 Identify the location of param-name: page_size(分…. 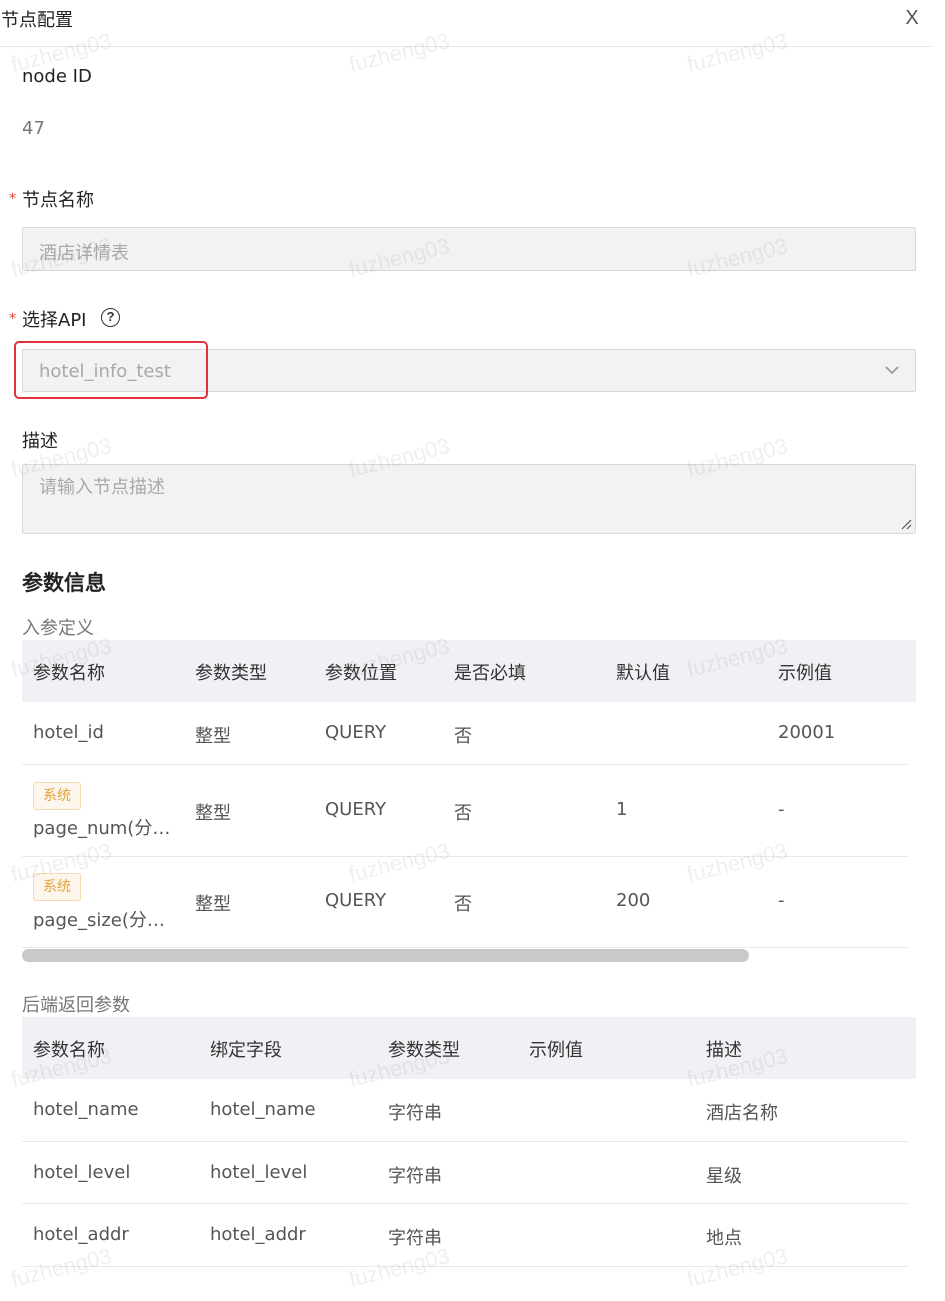
(99, 920).